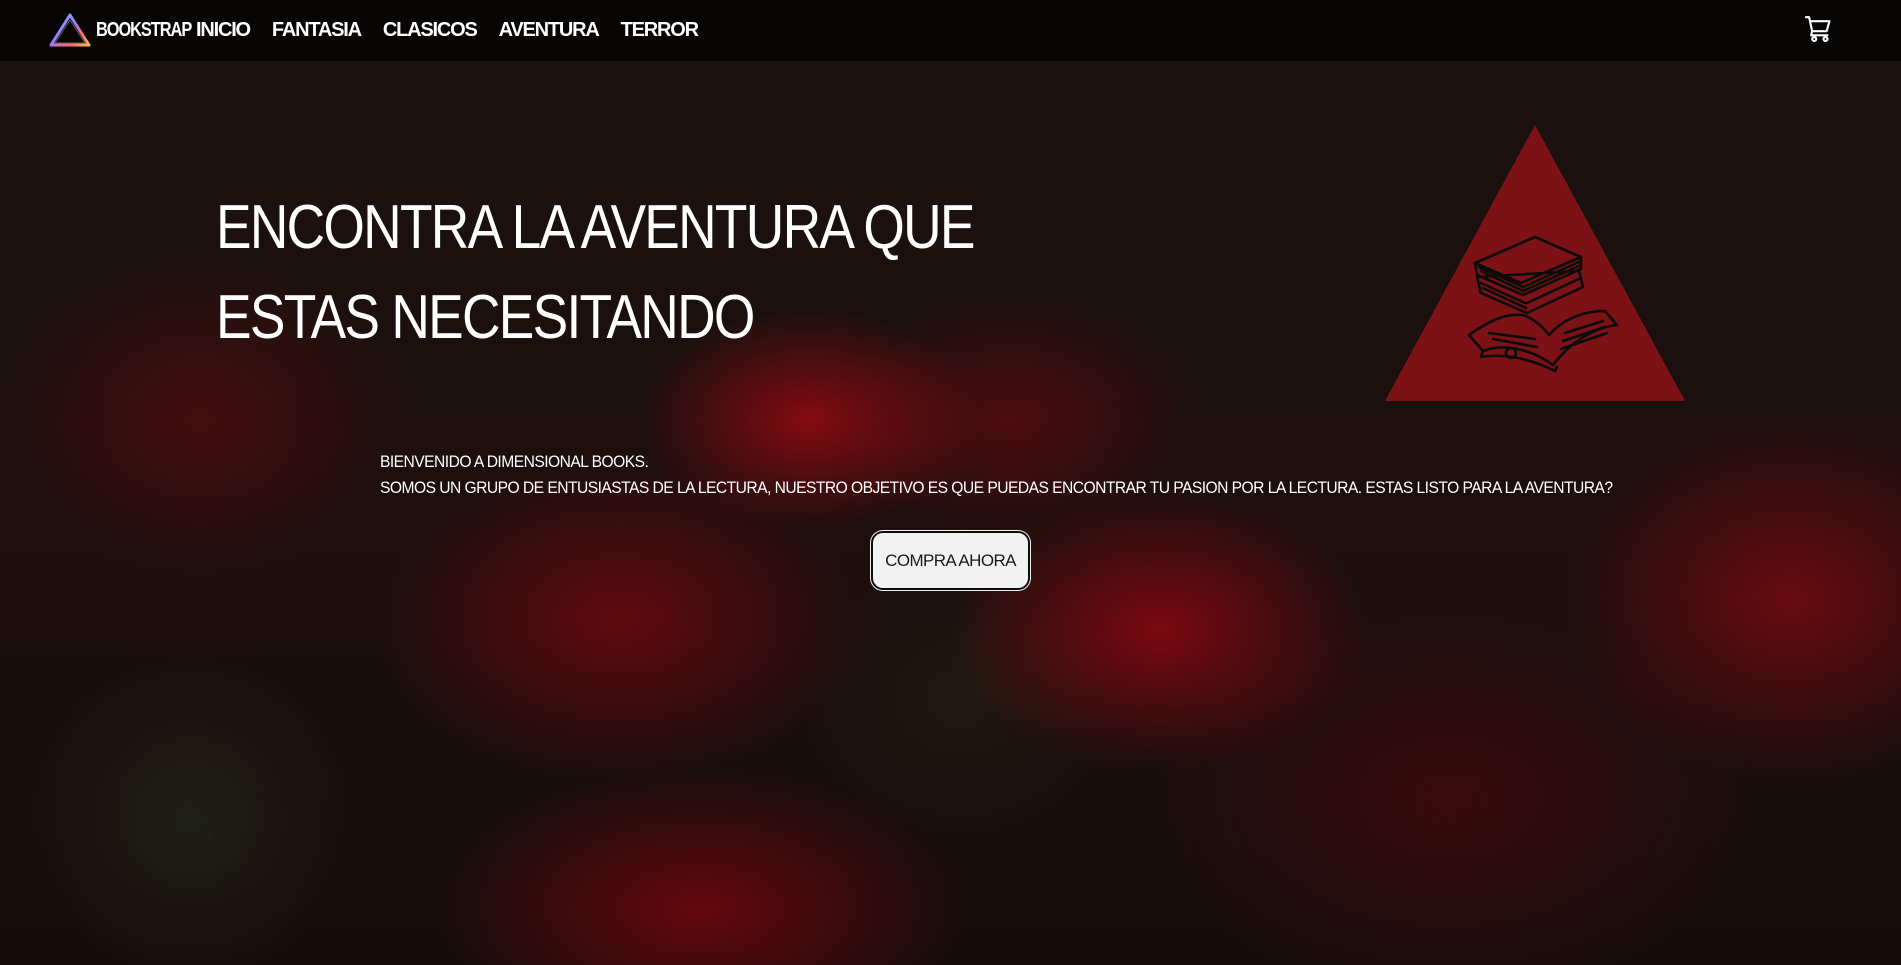 This screenshot has height=965, width=1901. What do you see at coordinates (70, 30) in the screenshot?
I see `prism-logo-icon` at bounding box center [70, 30].